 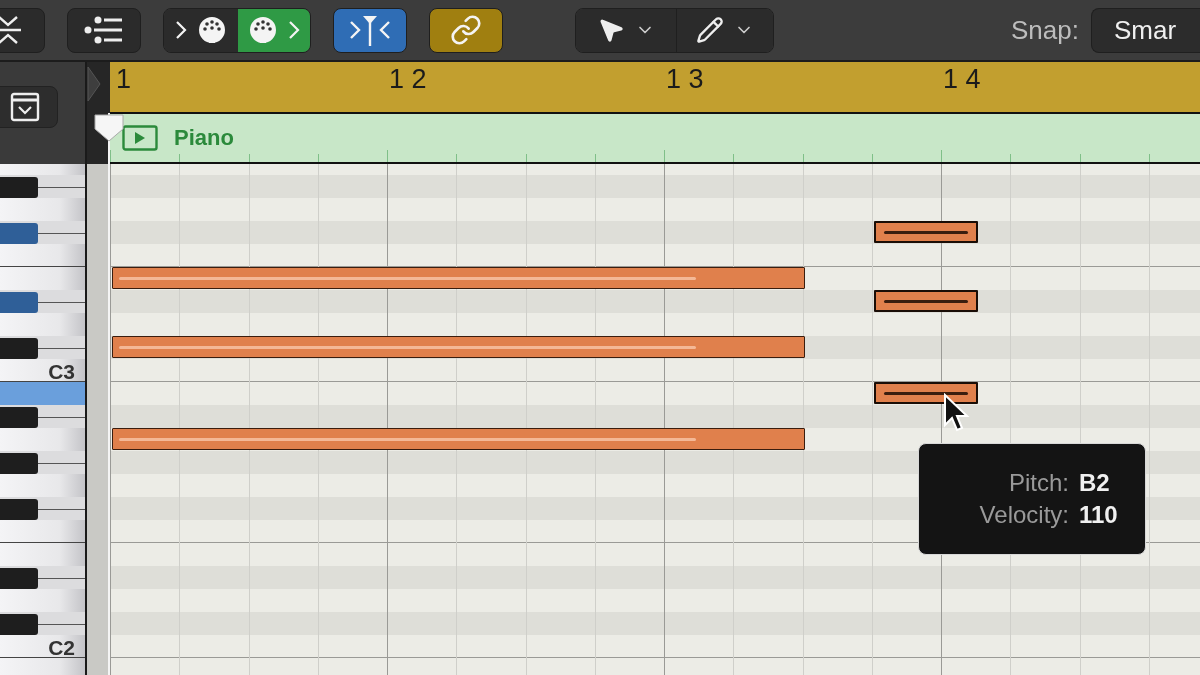 What do you see at coordinates (25, 107) in the screenshot?
I see `chevron-box-icon` at bounding box center [25, 107].